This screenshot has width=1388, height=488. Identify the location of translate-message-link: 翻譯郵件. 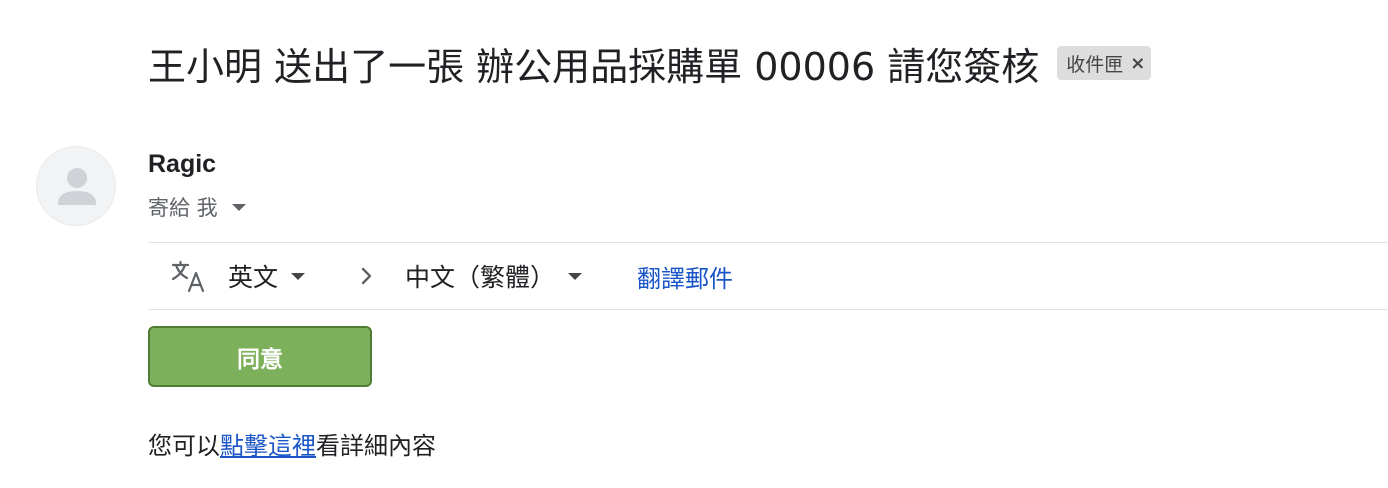
(685, 276).